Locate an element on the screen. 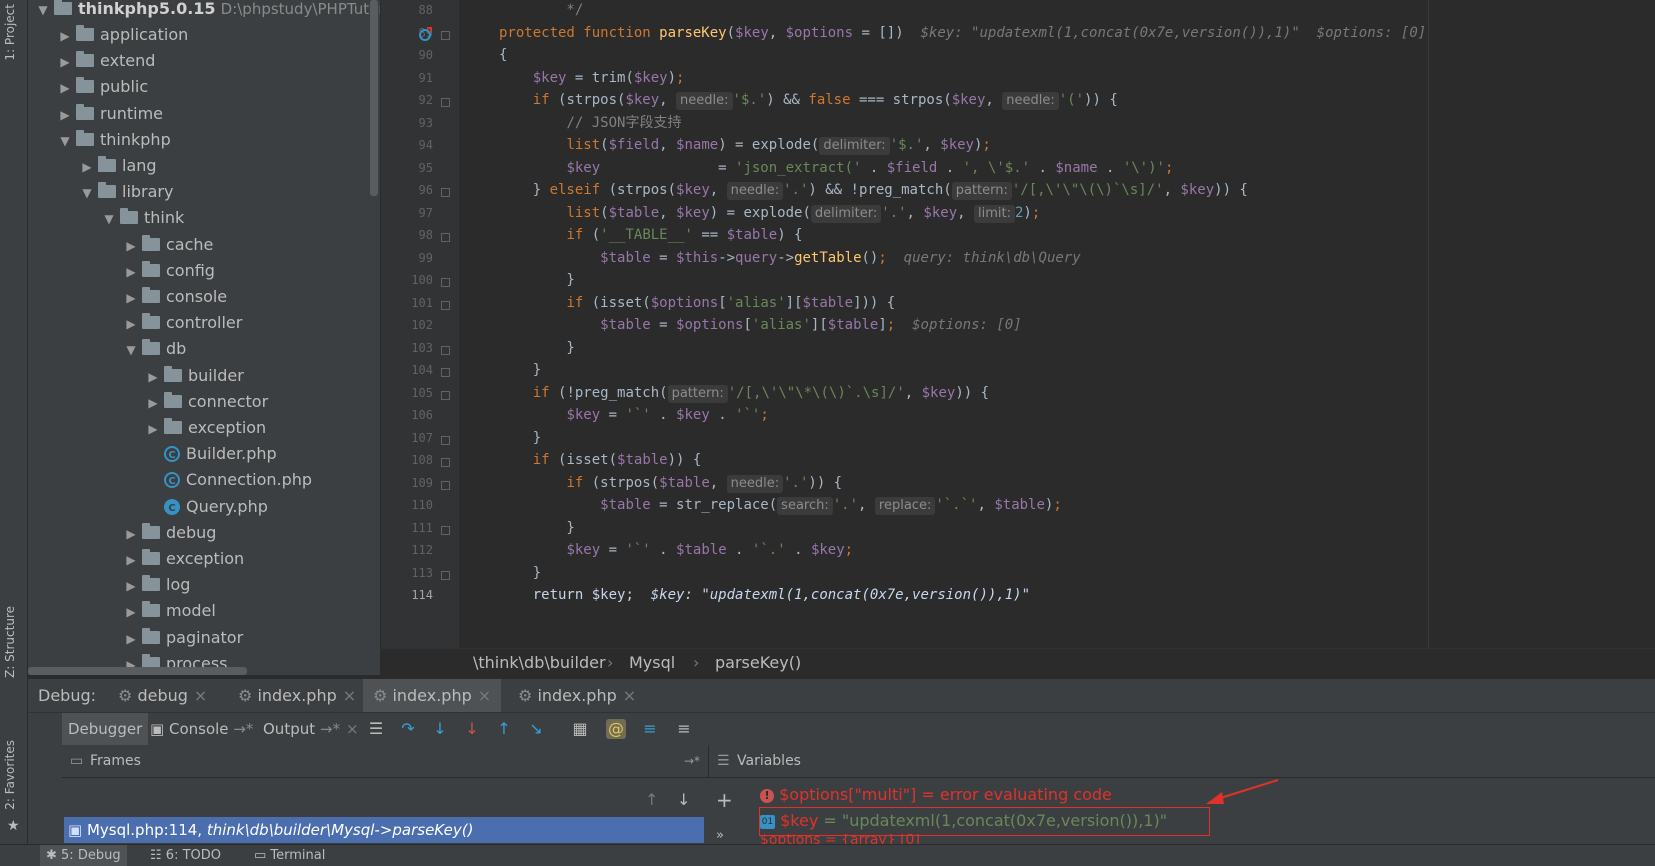 The height and width of the screenshot is (866, 1655). tree-item: ▶ public is located at coordinates (101, 87).